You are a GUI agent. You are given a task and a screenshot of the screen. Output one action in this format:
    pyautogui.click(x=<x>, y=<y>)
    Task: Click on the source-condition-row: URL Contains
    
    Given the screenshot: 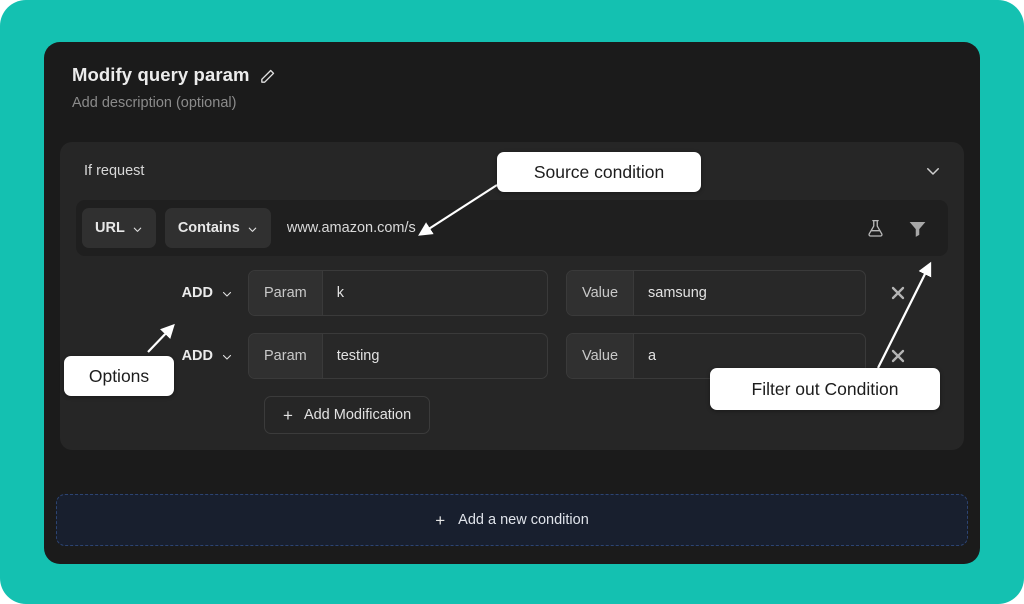 What is the action you would take?
    pyautogui.click(x=512, y=228)
    